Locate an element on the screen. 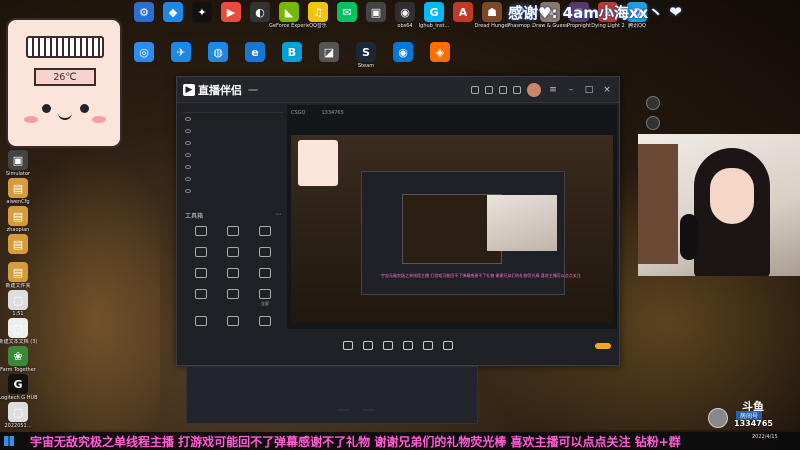  desktop-icon: ◉ is located at coordinates (403, 52).